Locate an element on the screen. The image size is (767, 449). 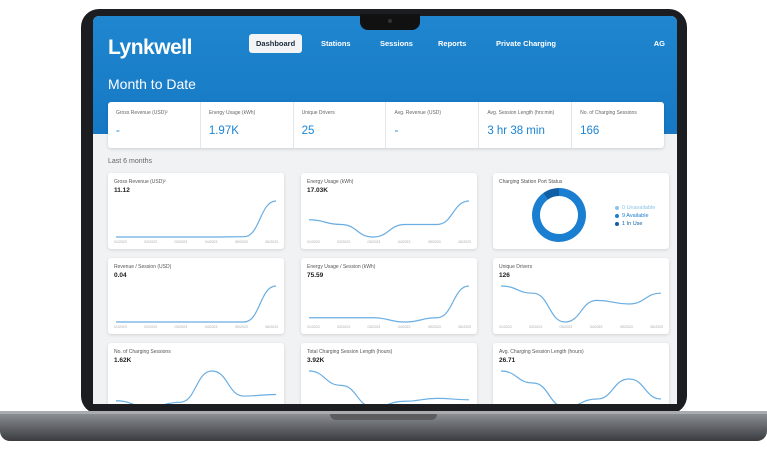
chart-legend: 0 Unavailable 9 Available 1 In Use is located at coordinates (635, 217).